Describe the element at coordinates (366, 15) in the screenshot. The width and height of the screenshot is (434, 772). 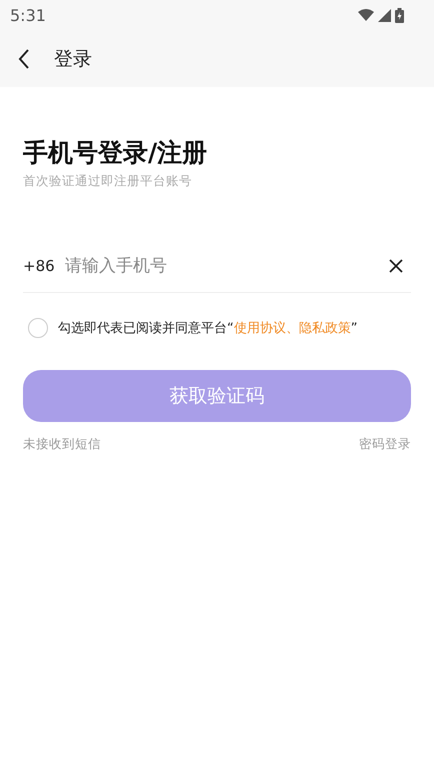
I see `wifi-icon` at that location.